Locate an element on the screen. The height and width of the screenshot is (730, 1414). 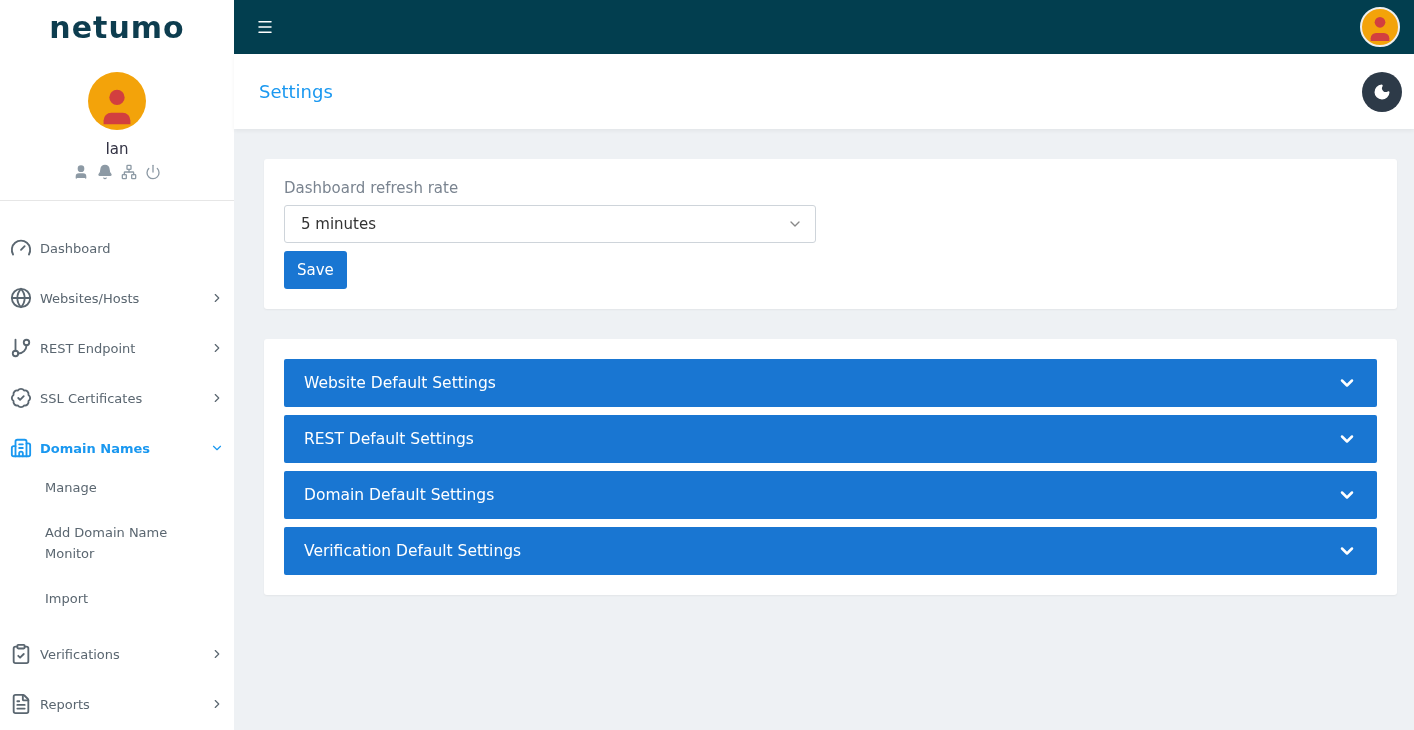
power-icon is located at coordinates (153, 172).